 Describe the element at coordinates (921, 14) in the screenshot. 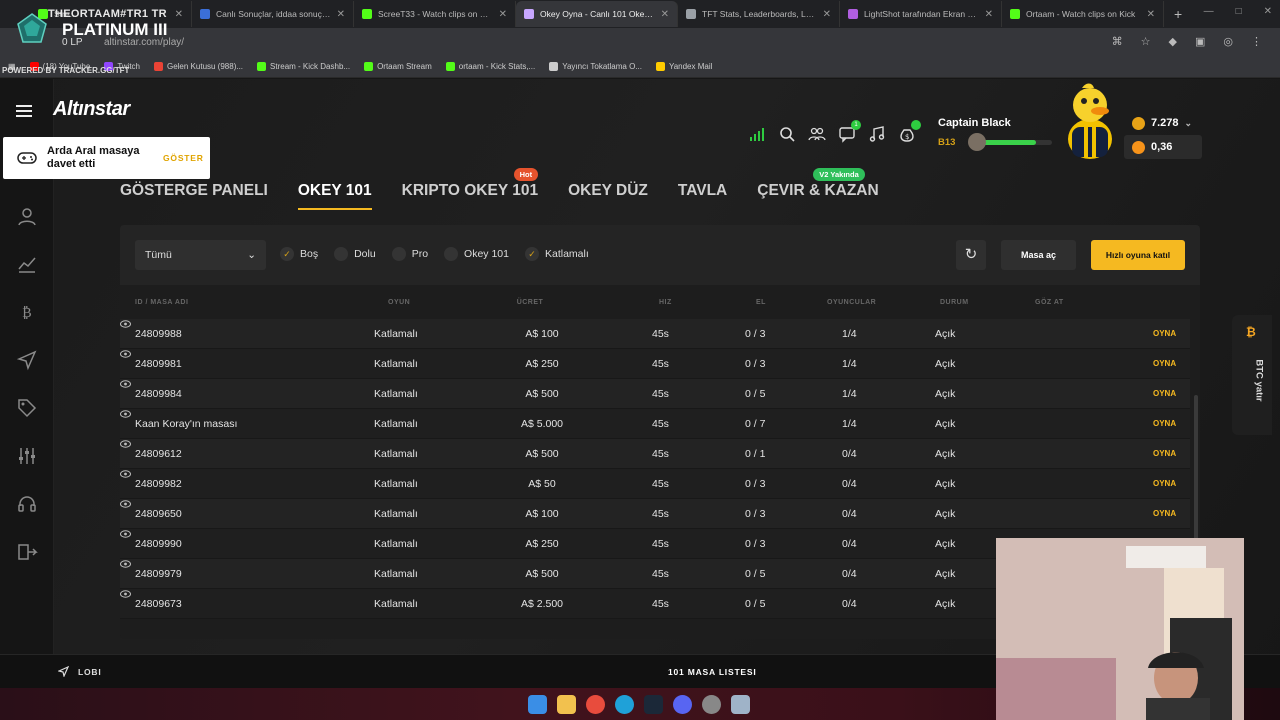

I see `browser-tab: LightShot tarafından Ekran Gör ✕` at that location.